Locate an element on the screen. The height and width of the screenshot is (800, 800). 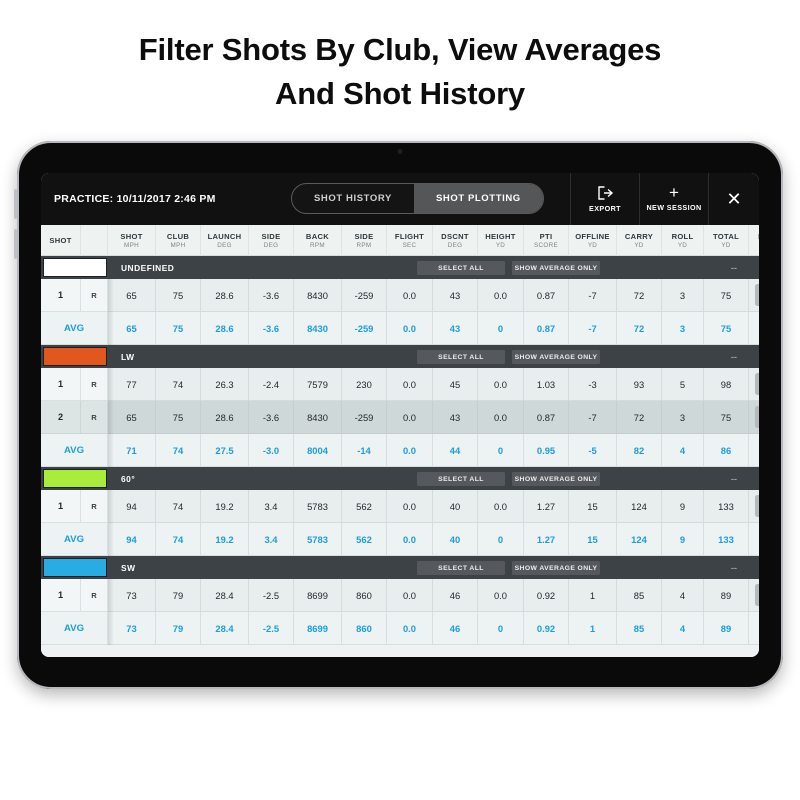
average-metric-roll: 4 is located at coordinates (683, 450).